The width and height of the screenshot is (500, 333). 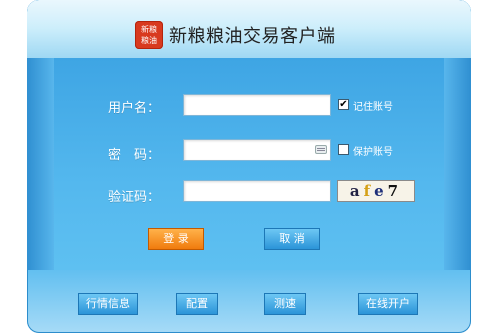 I want to click on captcha-input, so click(x=257, y=191).